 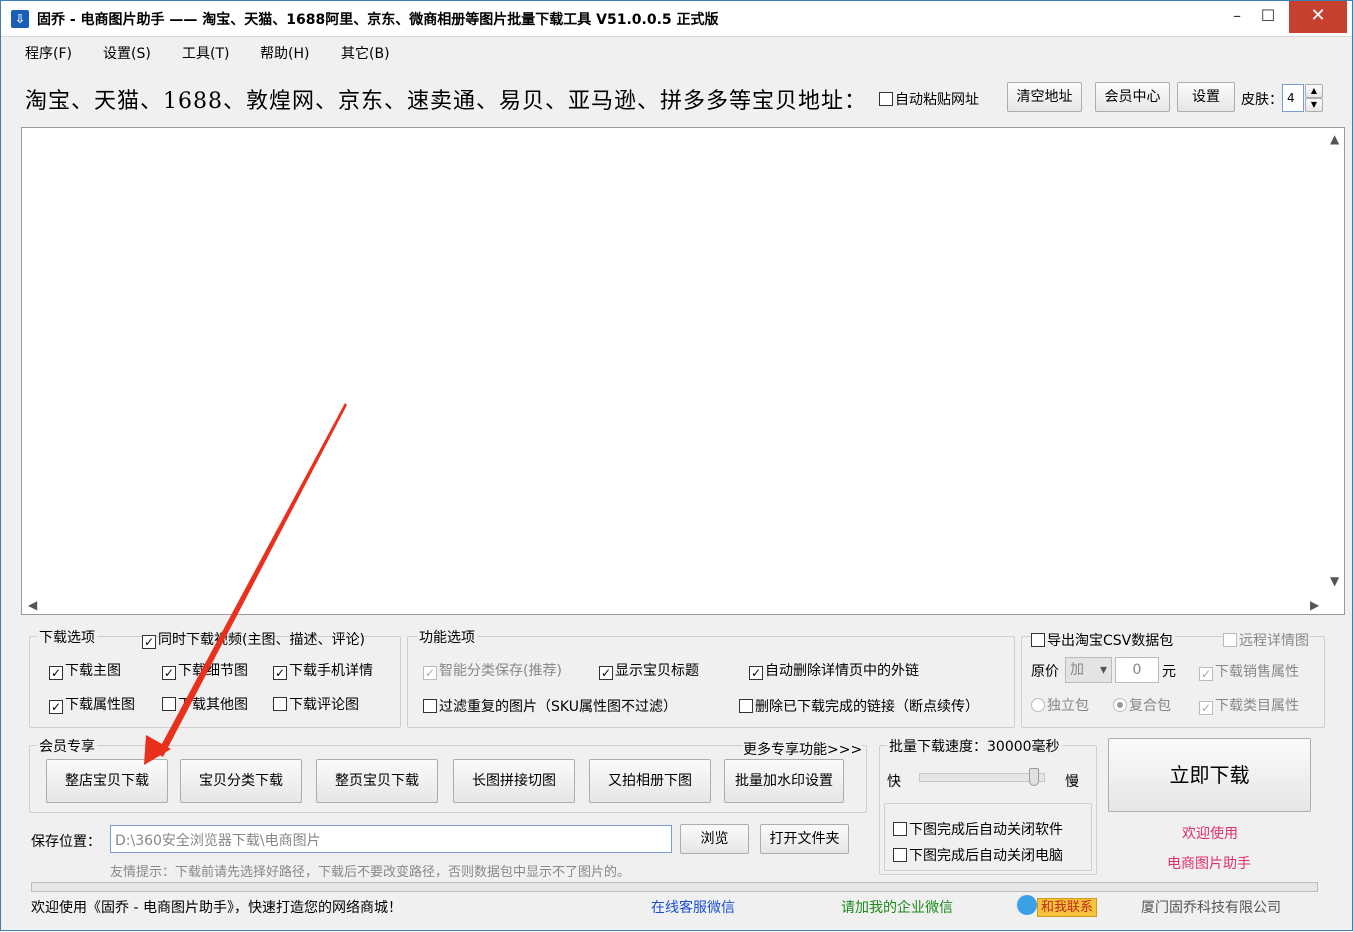 I want to click on skin-up-icon: ▲, so click(x=1314, y=91).